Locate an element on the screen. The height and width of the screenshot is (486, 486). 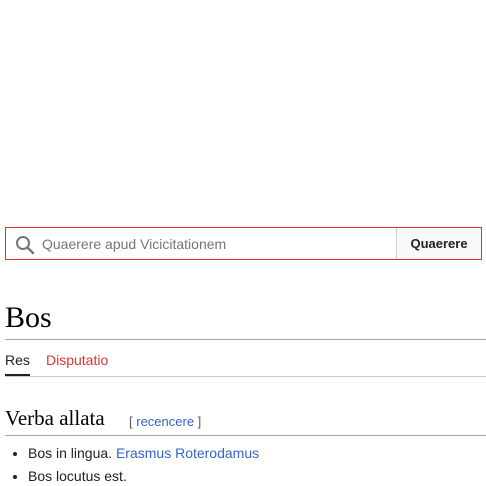
tab-disputatio: Disputatio is located at coordinates (77, 360).